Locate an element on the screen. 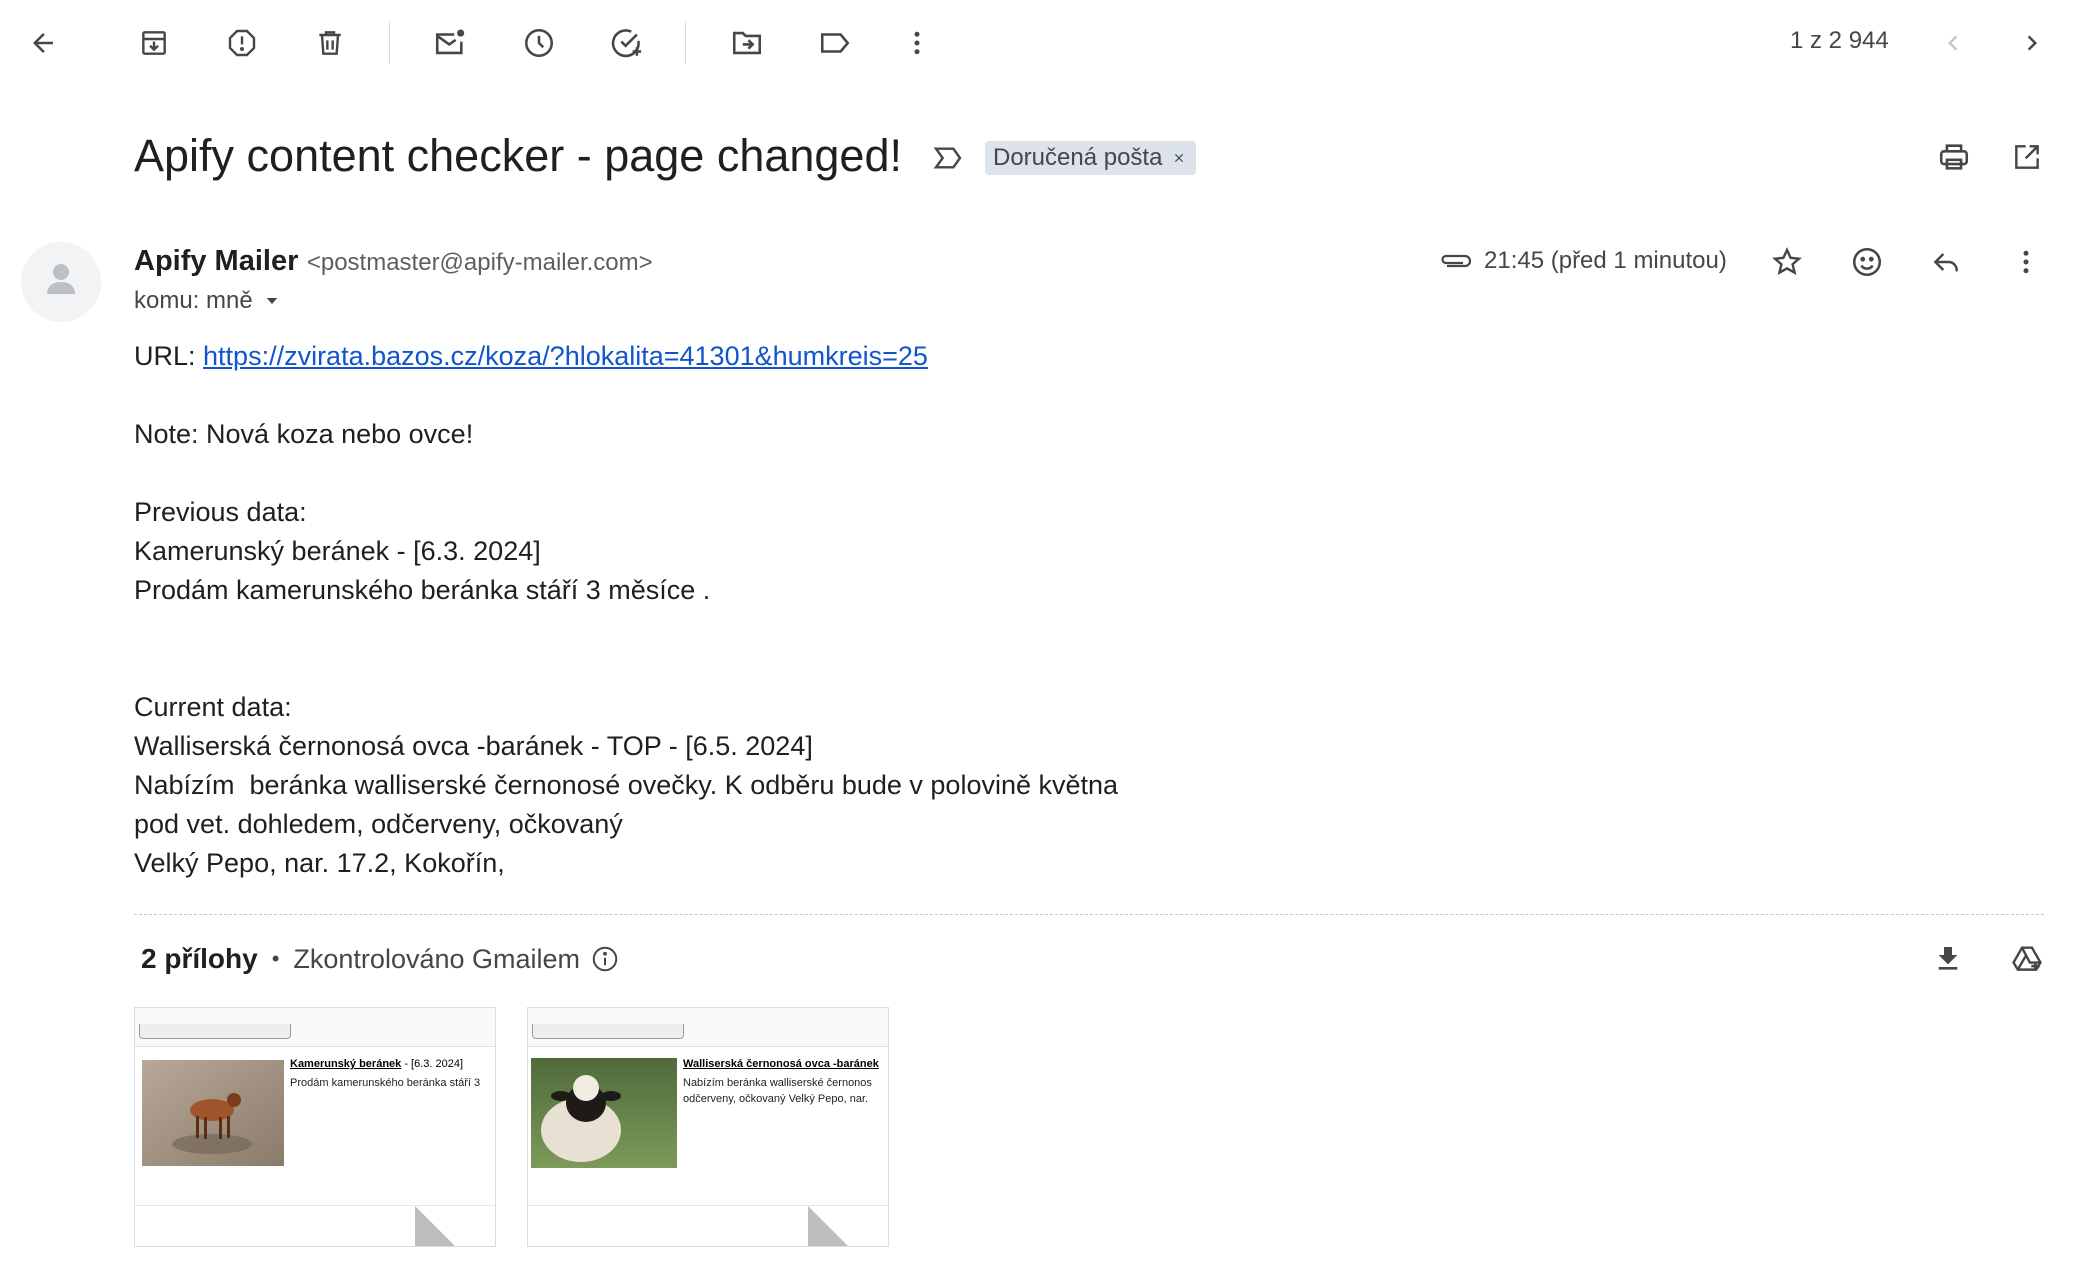  info-icon is located at coordinates (605, 959).